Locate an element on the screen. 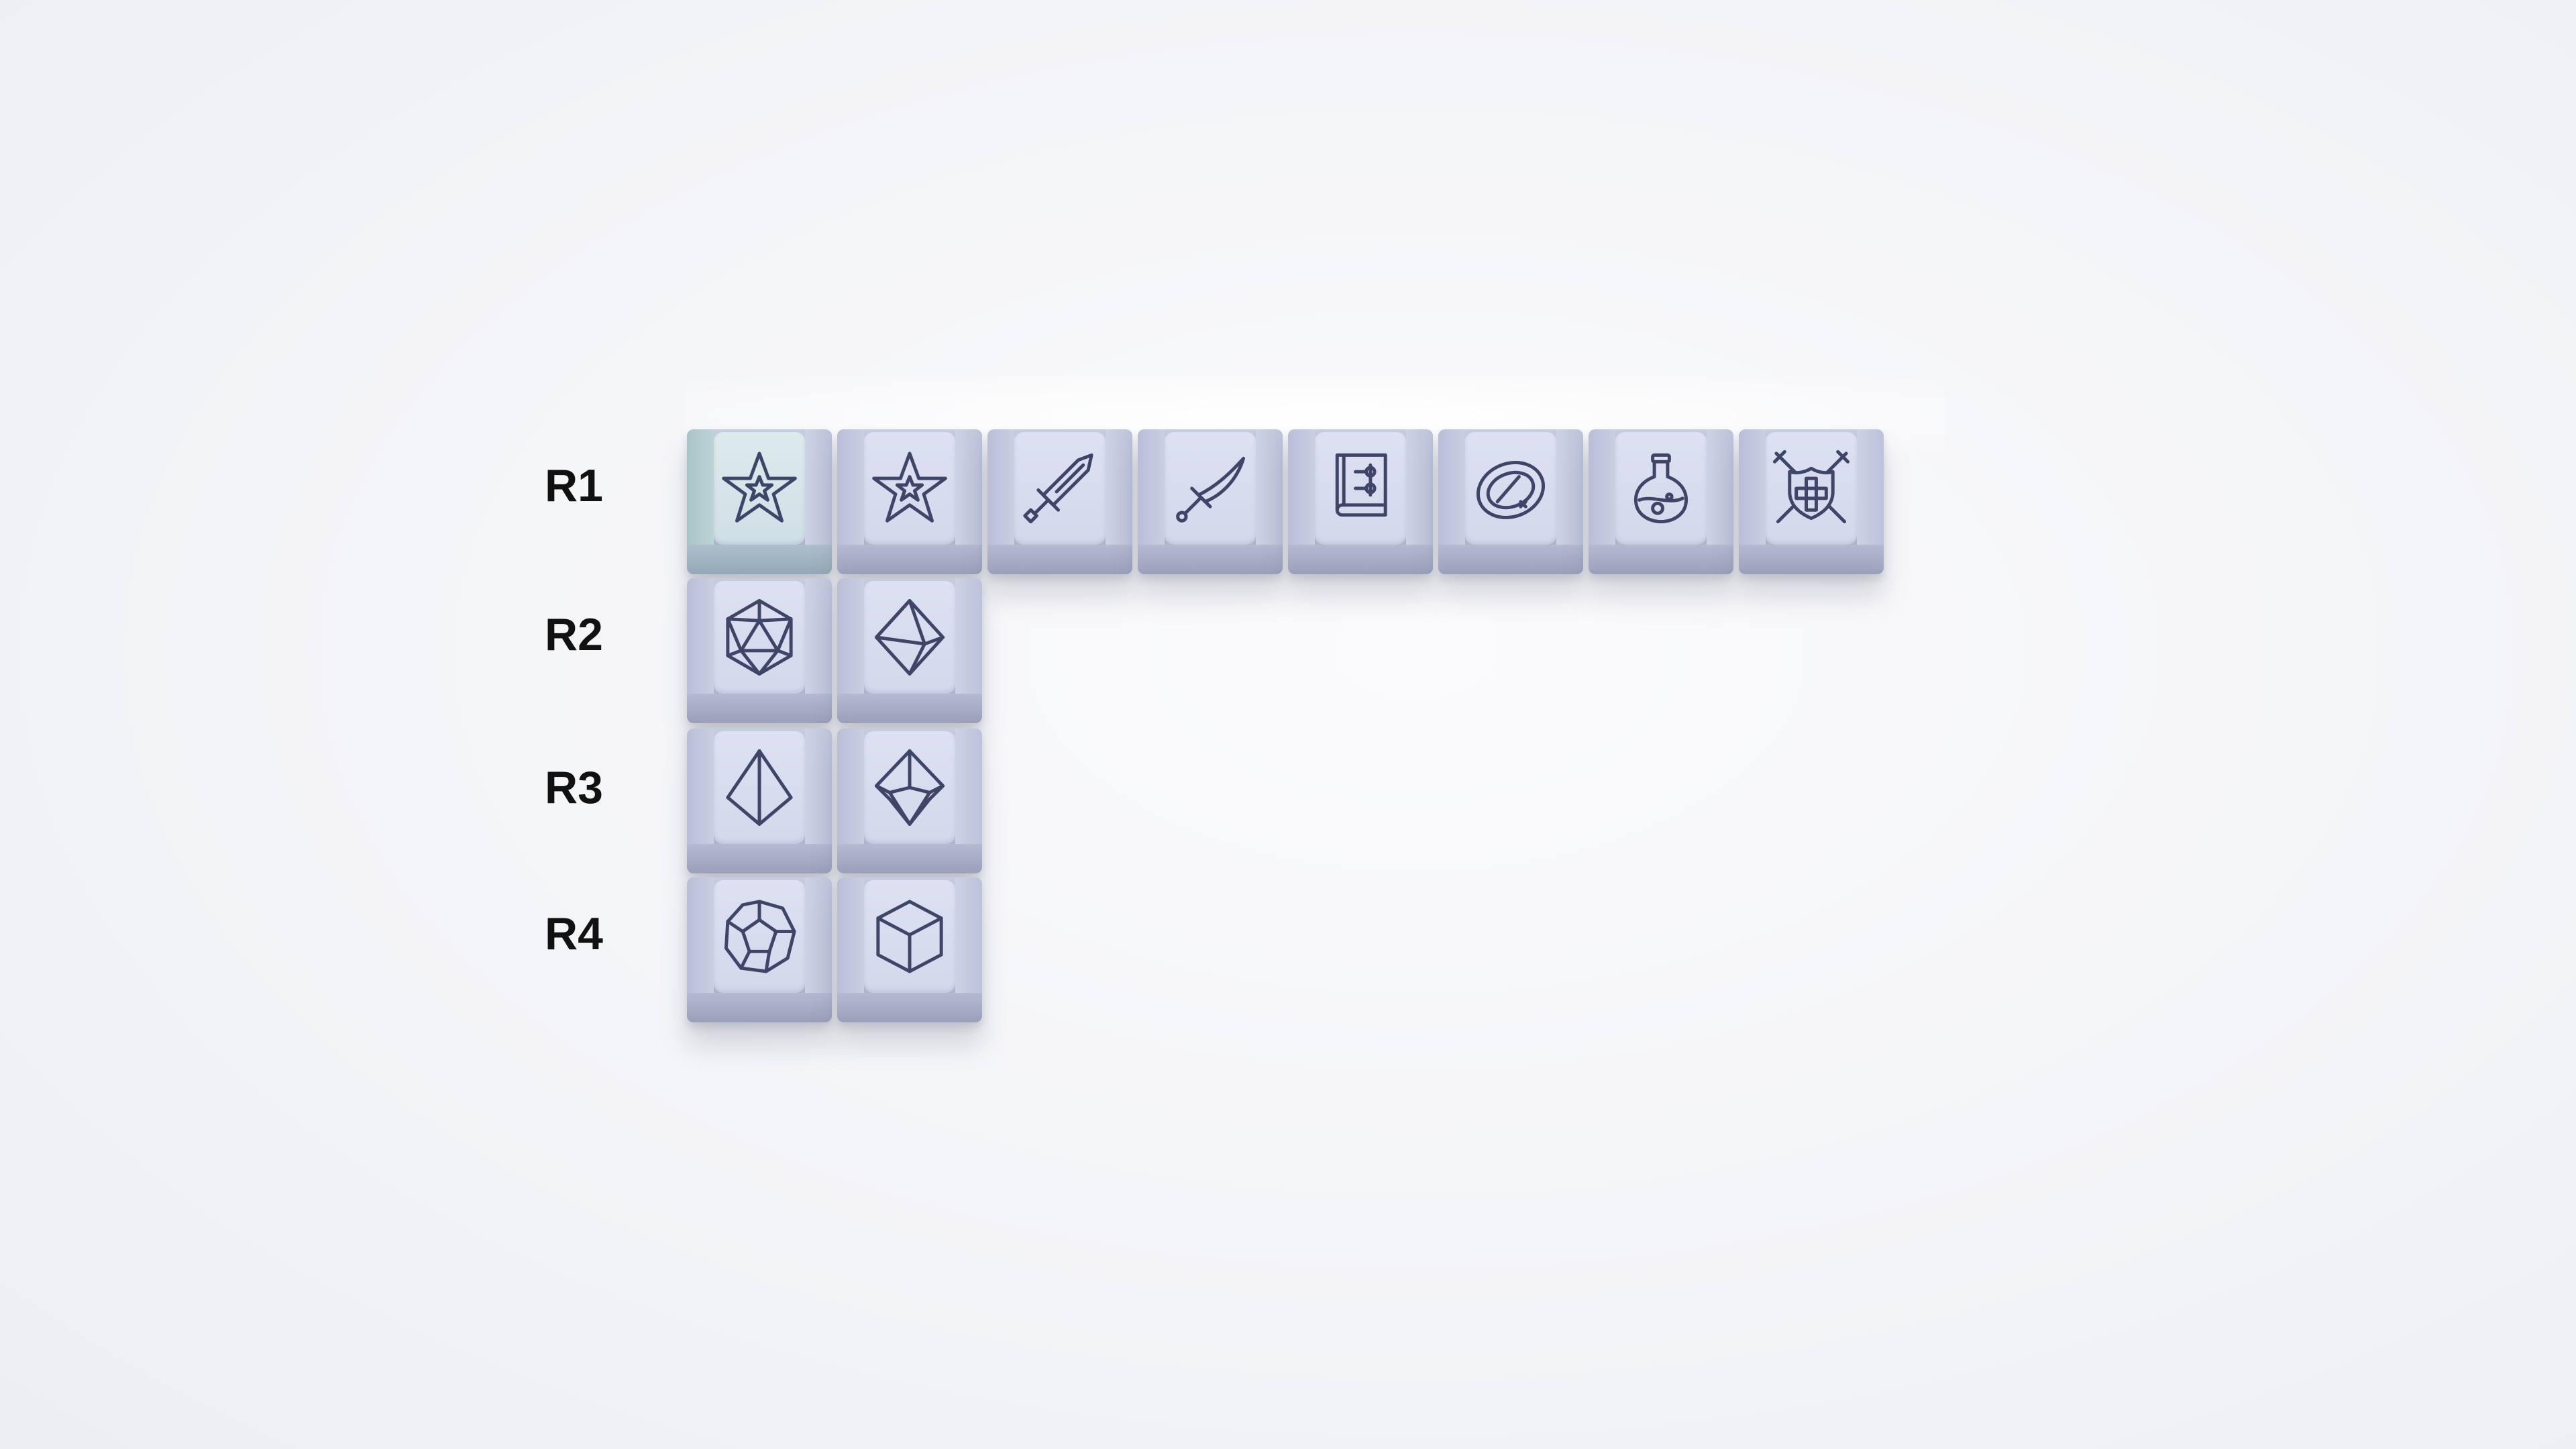  d12-icon is located at coordinates (760, 936).